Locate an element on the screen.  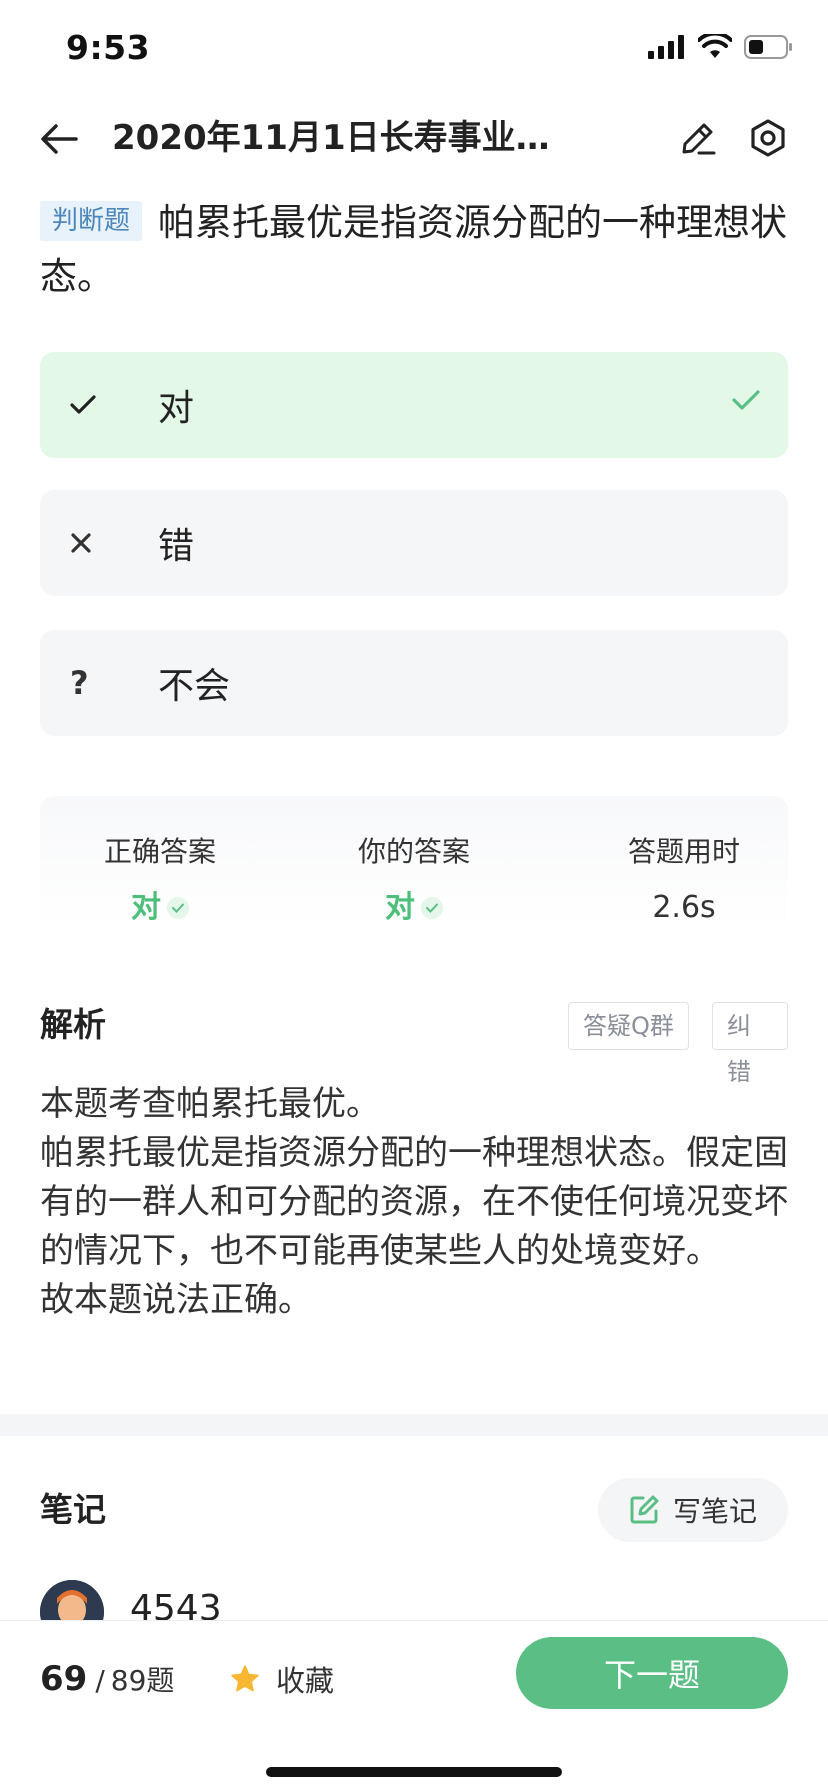
home-indicator is located at coordinates (414, 1772).